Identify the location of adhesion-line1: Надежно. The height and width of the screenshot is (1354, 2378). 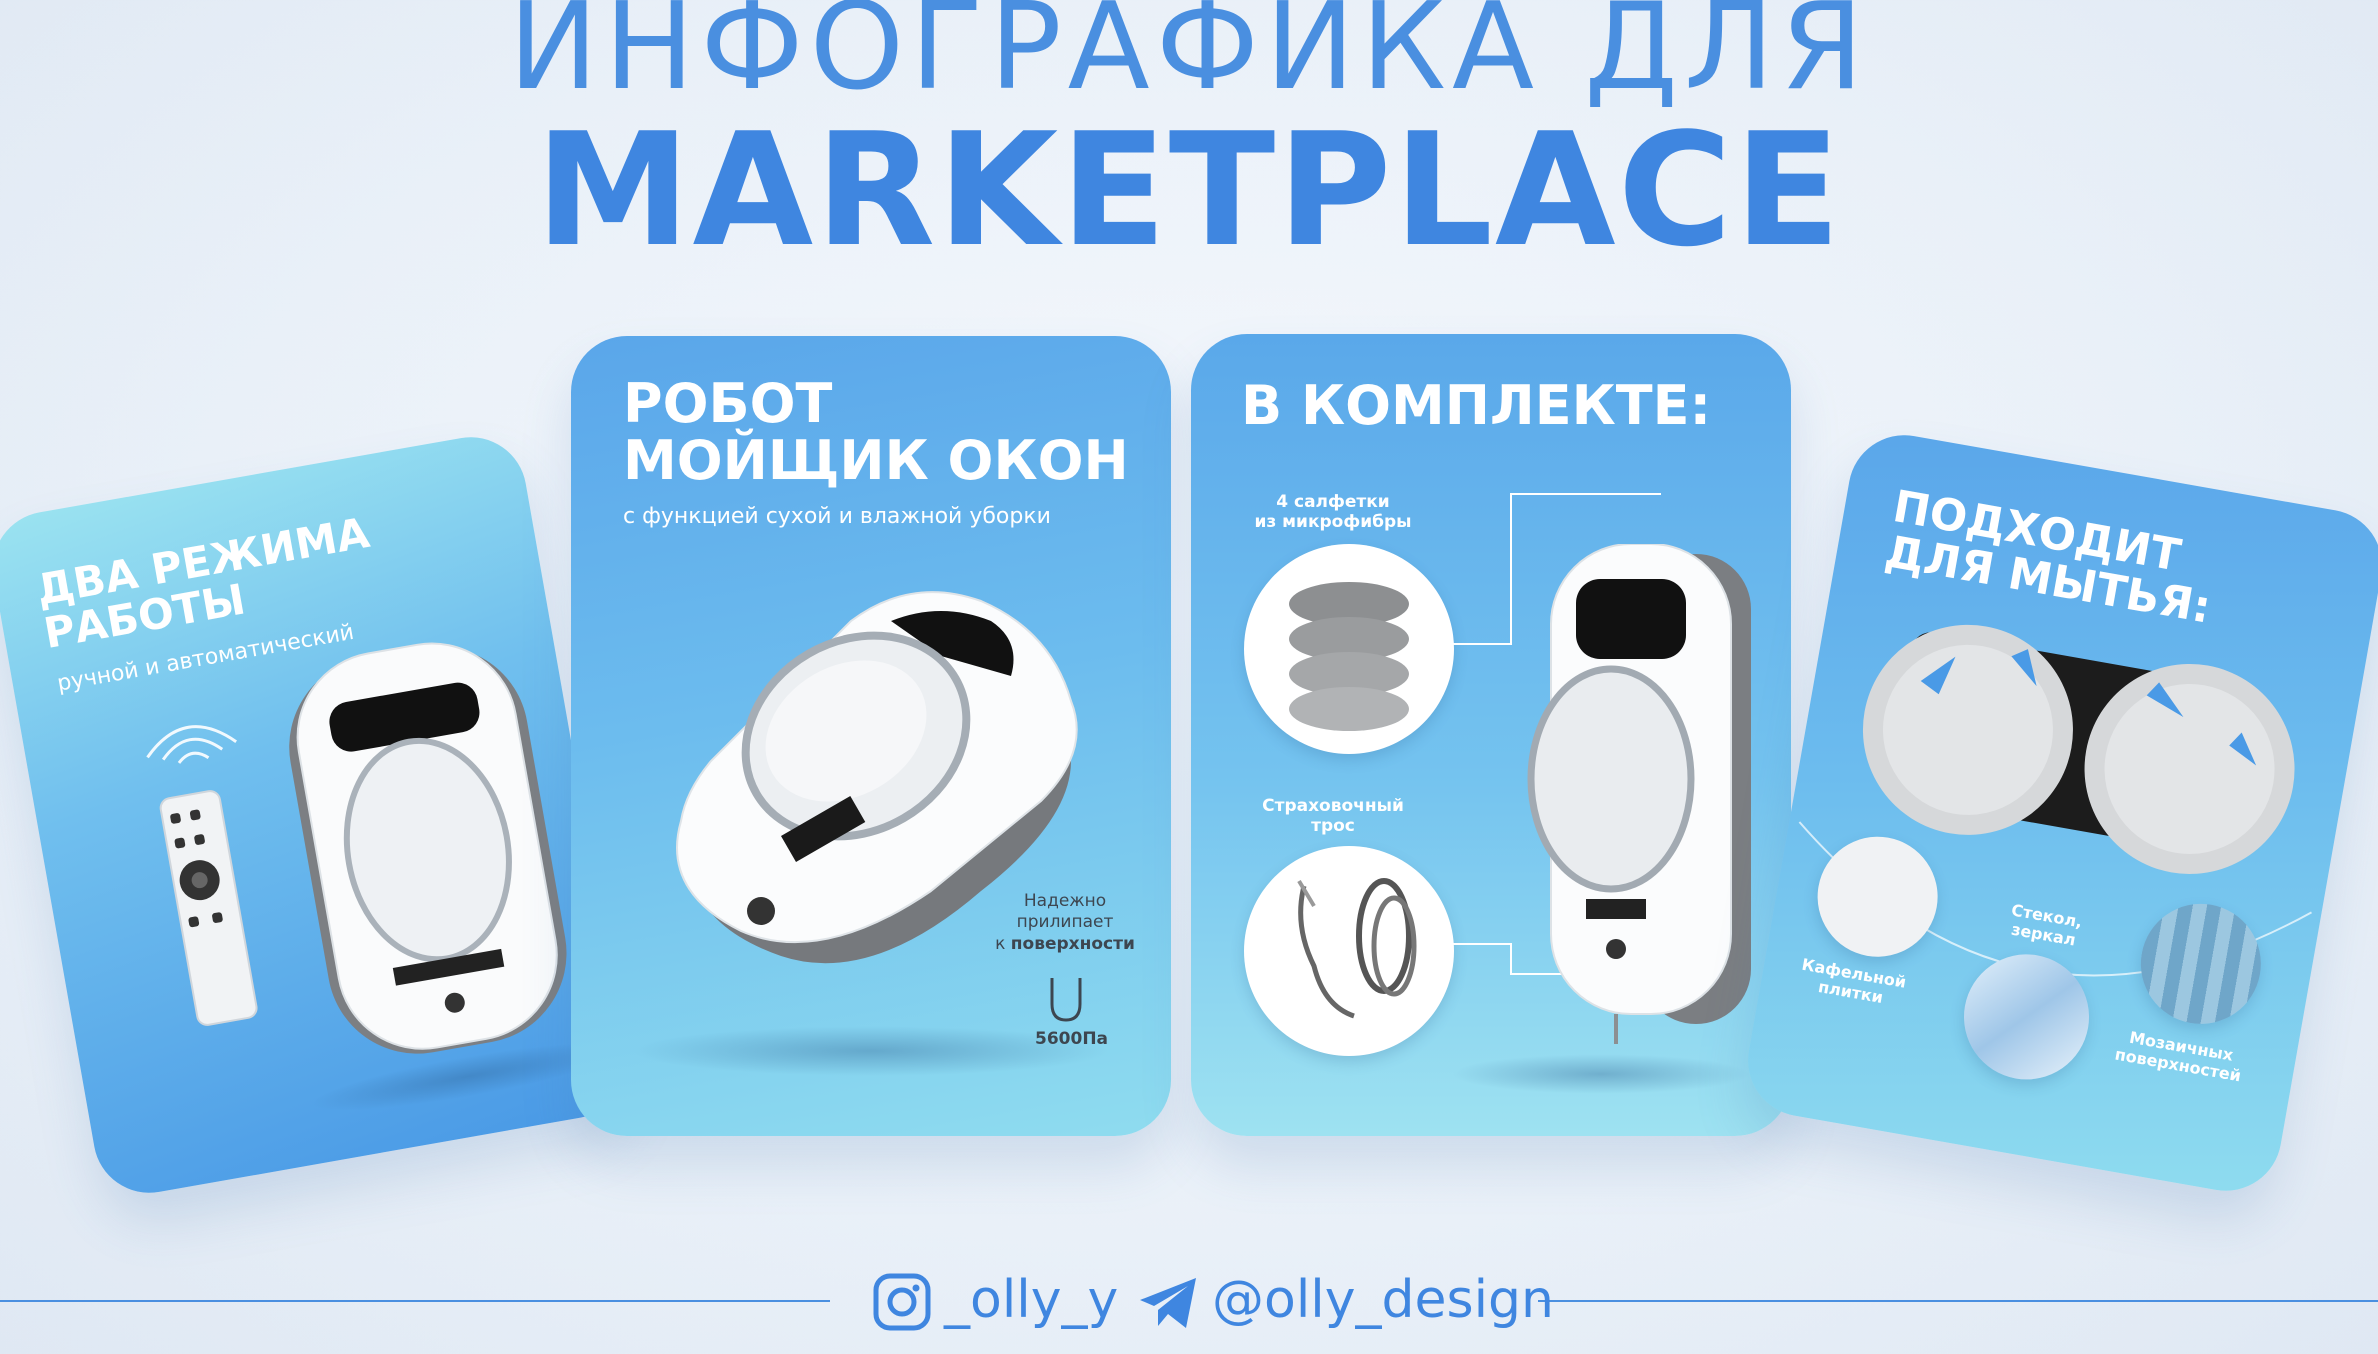
(1065, 901).